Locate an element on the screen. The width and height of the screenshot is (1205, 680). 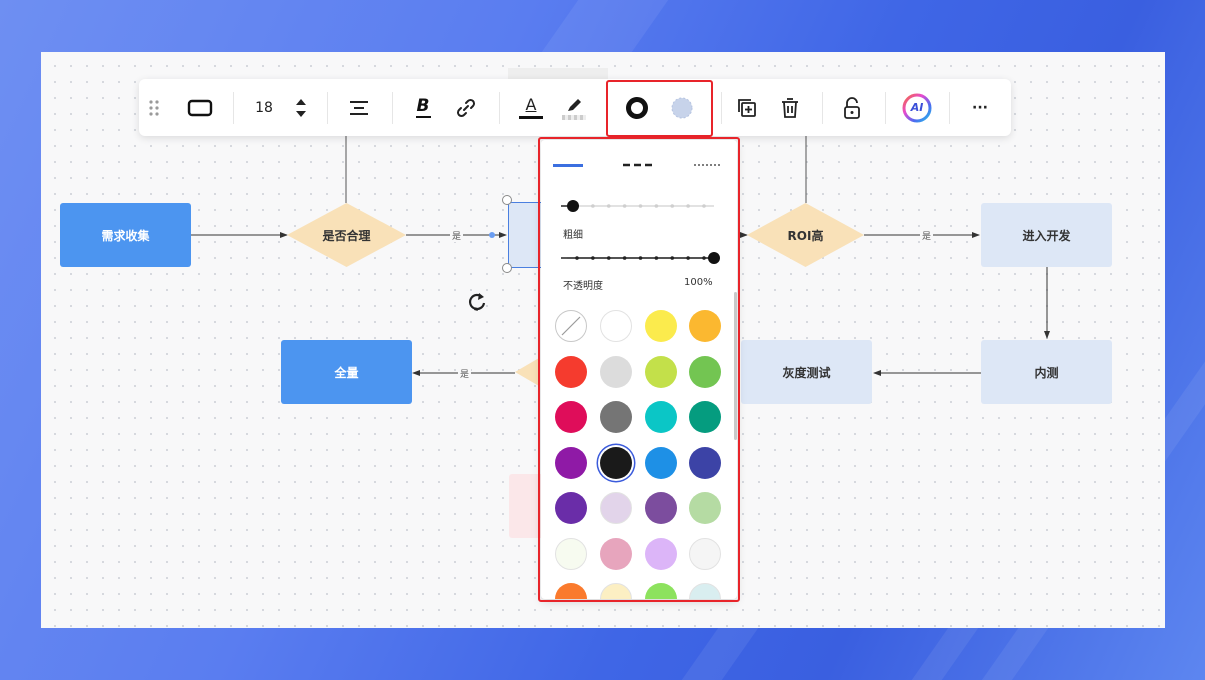
node-gray-release-test: 灰度测试 is located at coordinates (806, 372).